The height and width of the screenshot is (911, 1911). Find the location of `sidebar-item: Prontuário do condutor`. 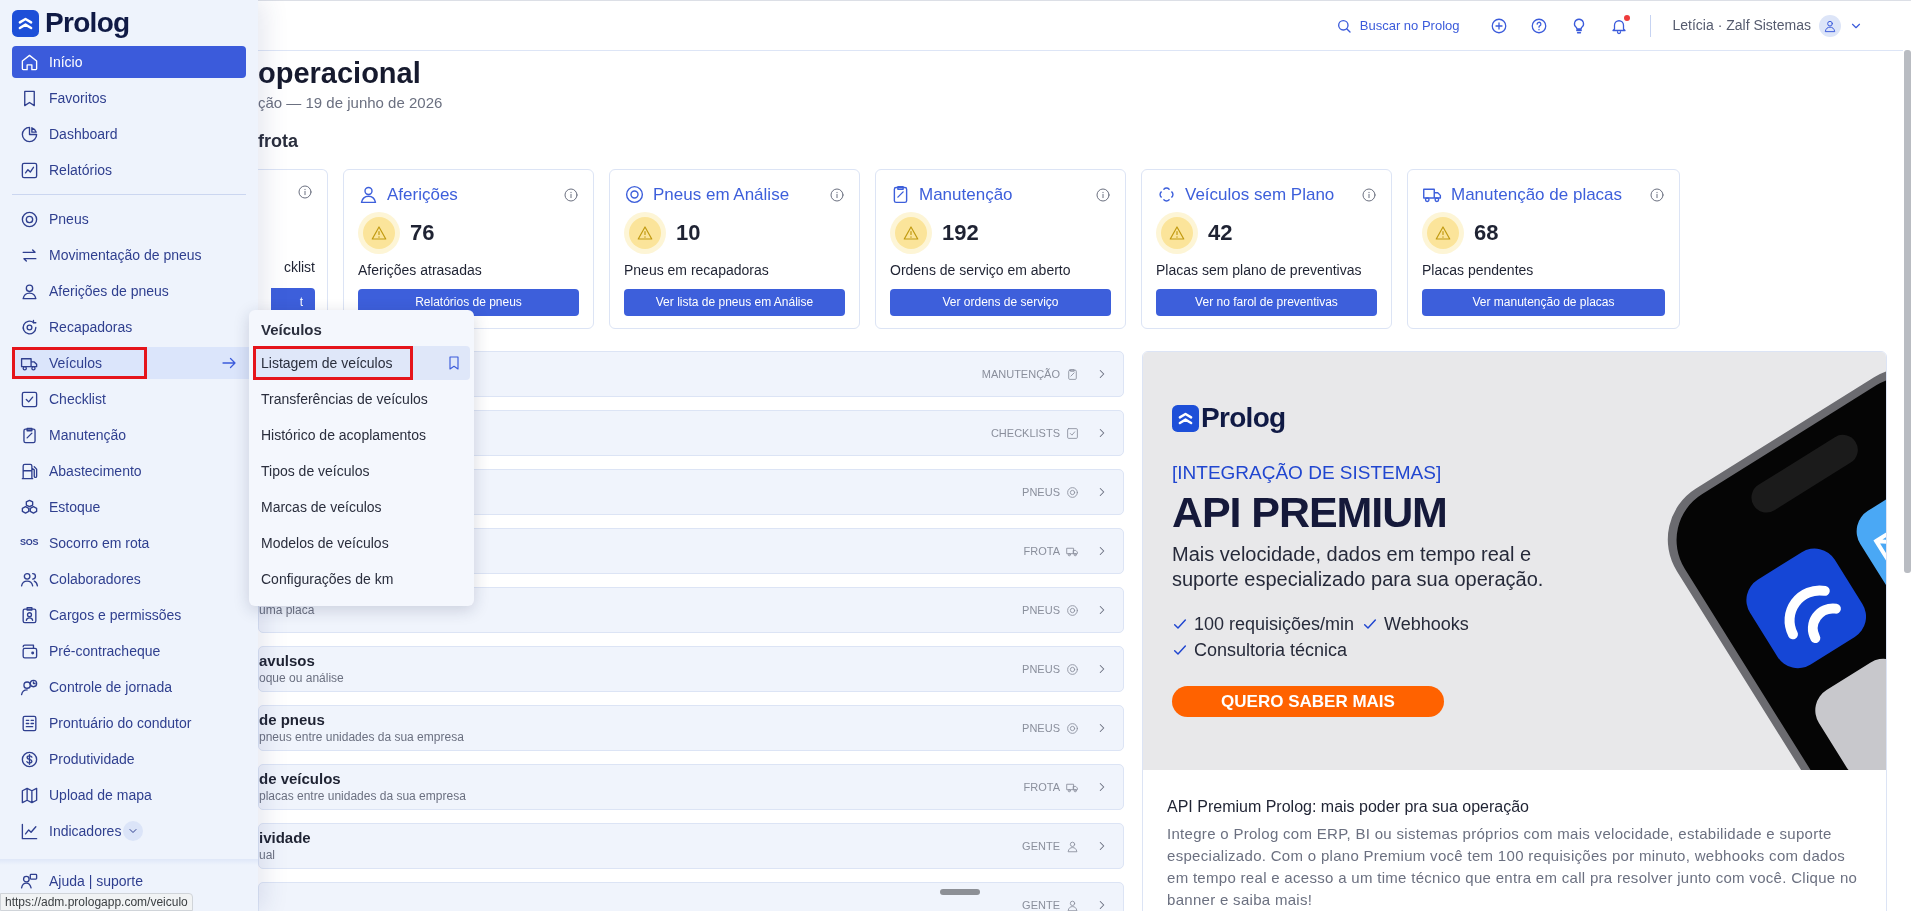

sidebar-item: Prontuário do condutor is located at coordinates (129, 723).